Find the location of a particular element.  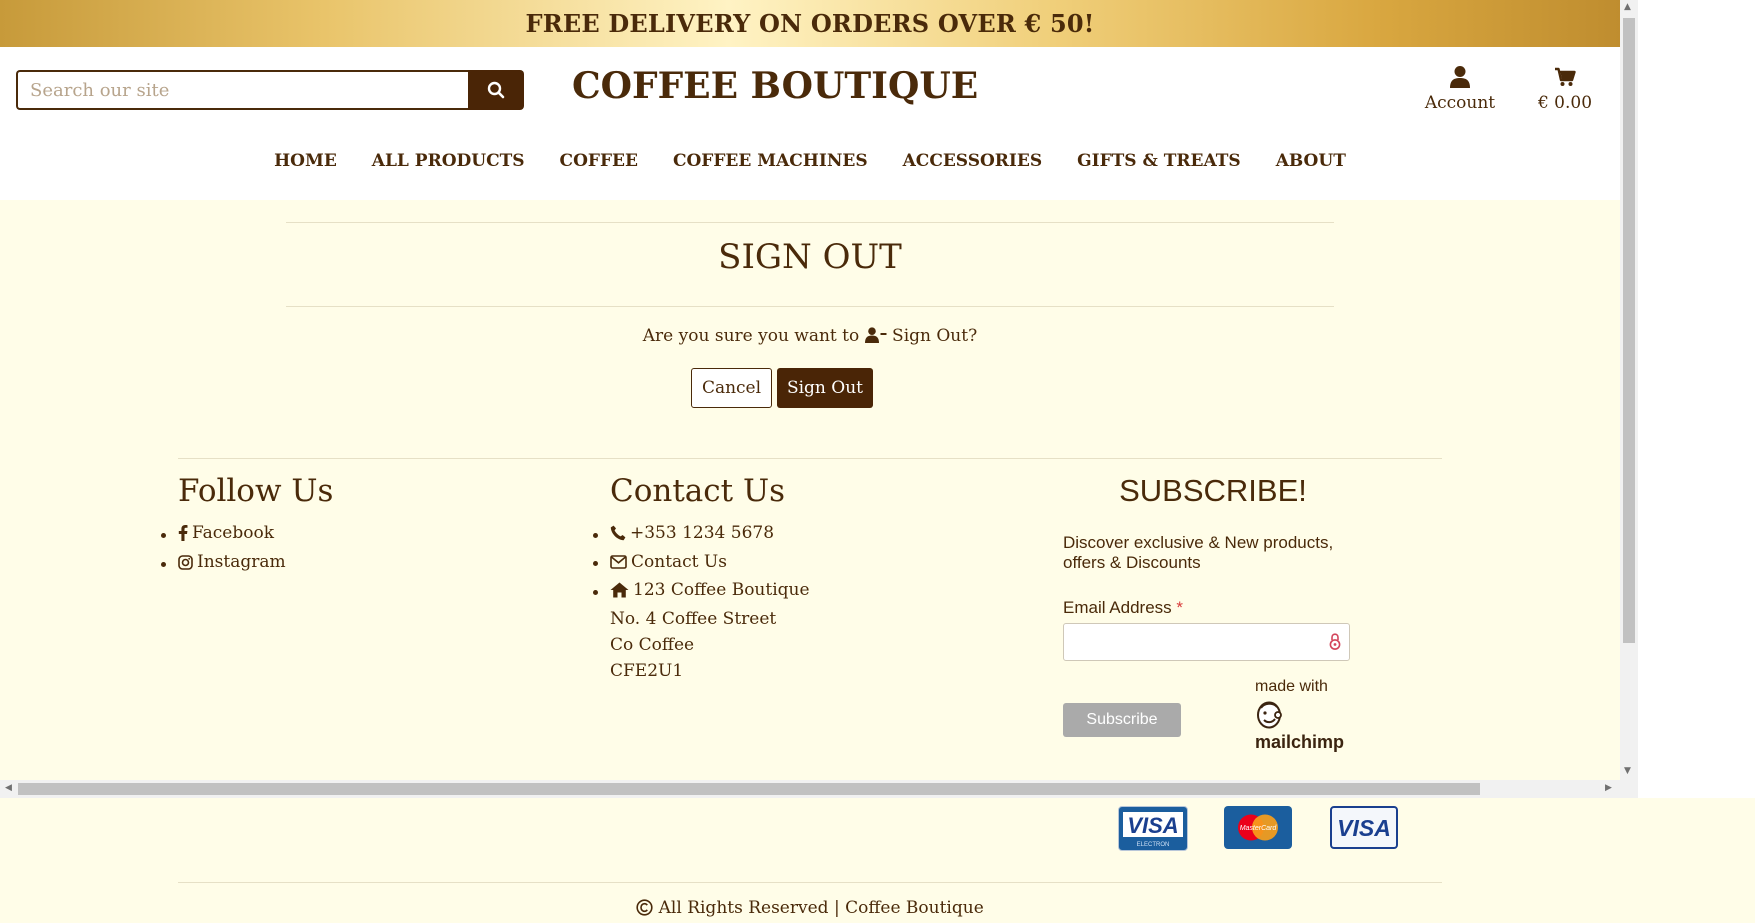

phone-icon is located at coordinates (618, 533).